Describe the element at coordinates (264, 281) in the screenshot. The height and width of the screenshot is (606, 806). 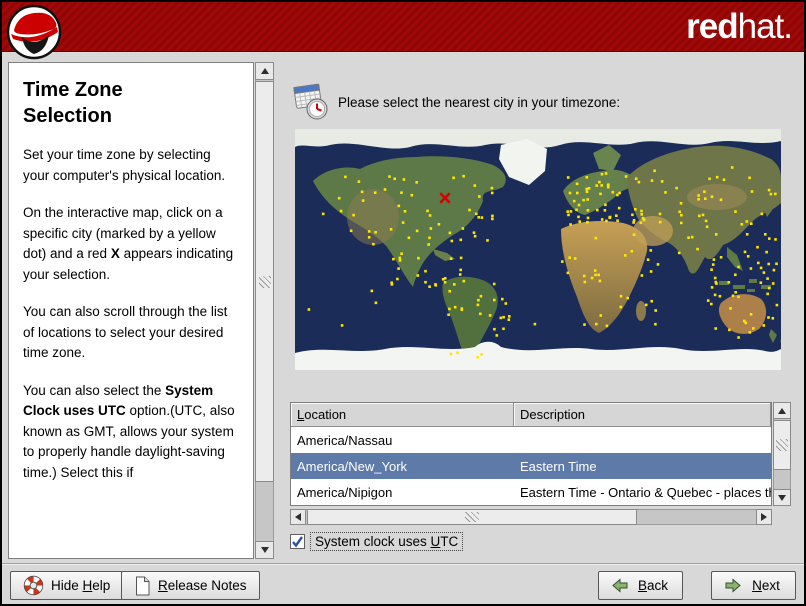
I see `help-scrollbar-thumb` at that location.